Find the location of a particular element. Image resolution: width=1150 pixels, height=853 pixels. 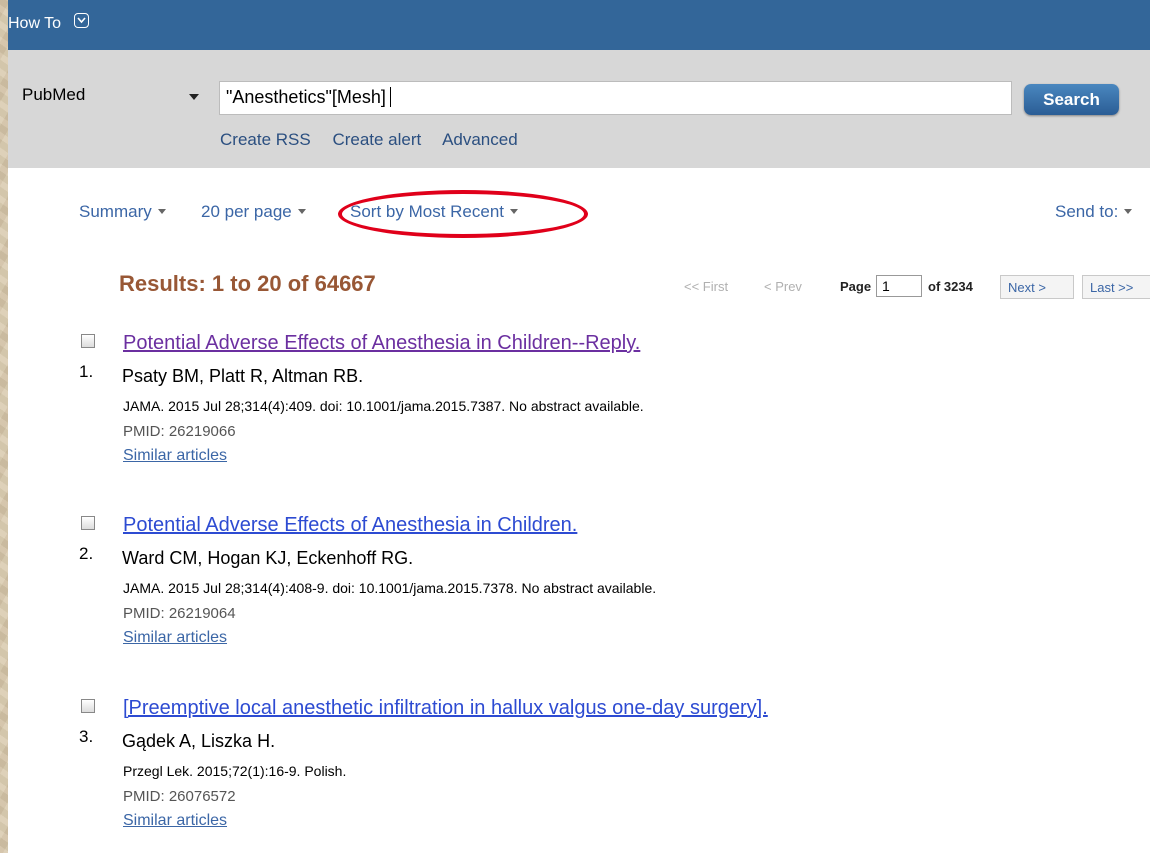

per-page-menu: 20 per page is located at coordinates (253, 212).